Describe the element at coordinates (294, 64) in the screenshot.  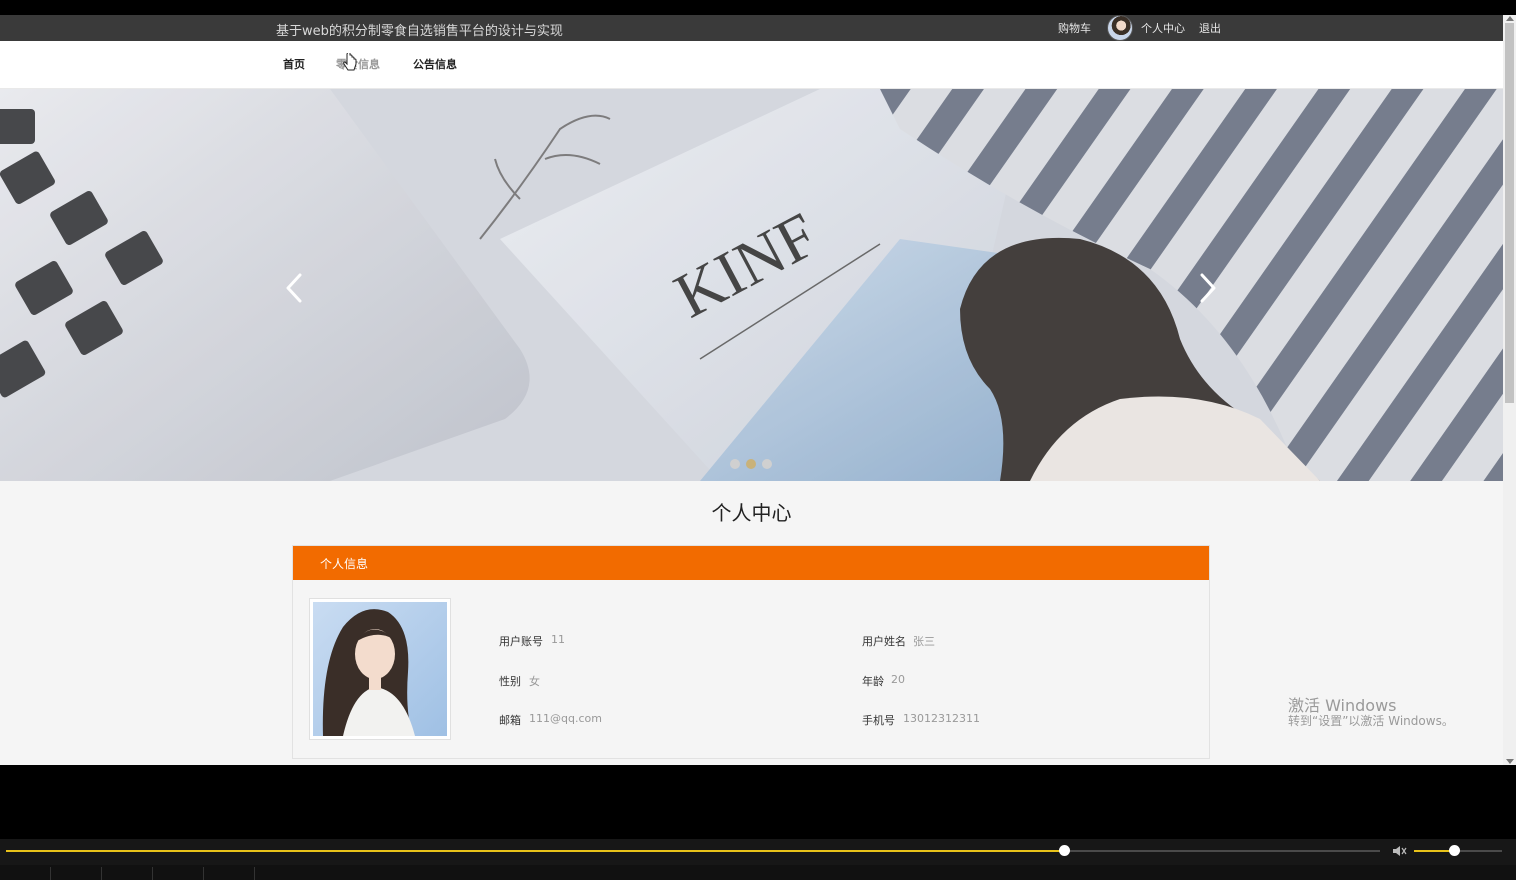
I see `nav-item-home: 首页` at that location.